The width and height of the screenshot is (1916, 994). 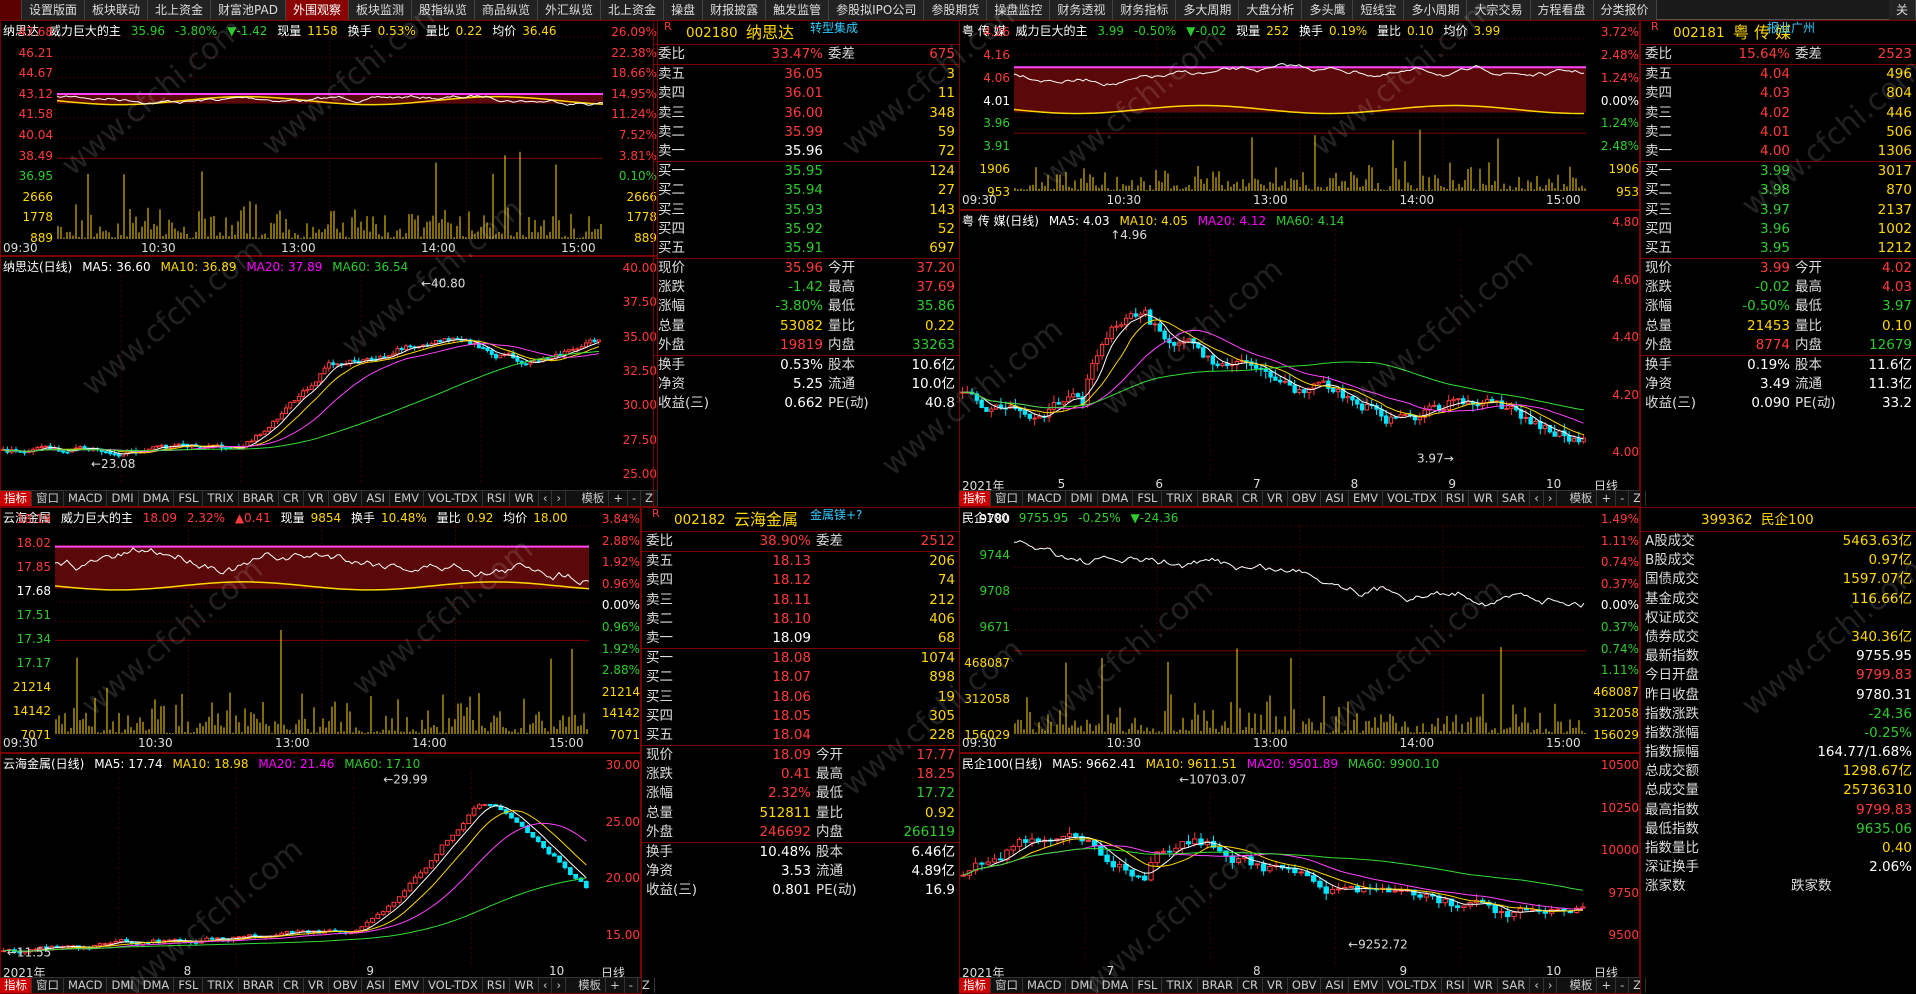 I want to click on tab-6: 股指纵览, so click(x=444, y=10).